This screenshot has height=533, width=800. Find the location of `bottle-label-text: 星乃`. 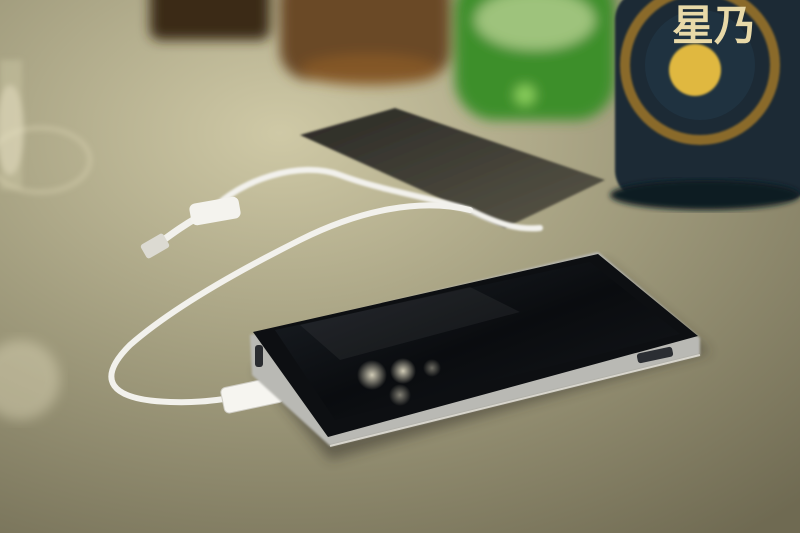

bottle-label-text: 星乃 is located at coordinates (714, 25).